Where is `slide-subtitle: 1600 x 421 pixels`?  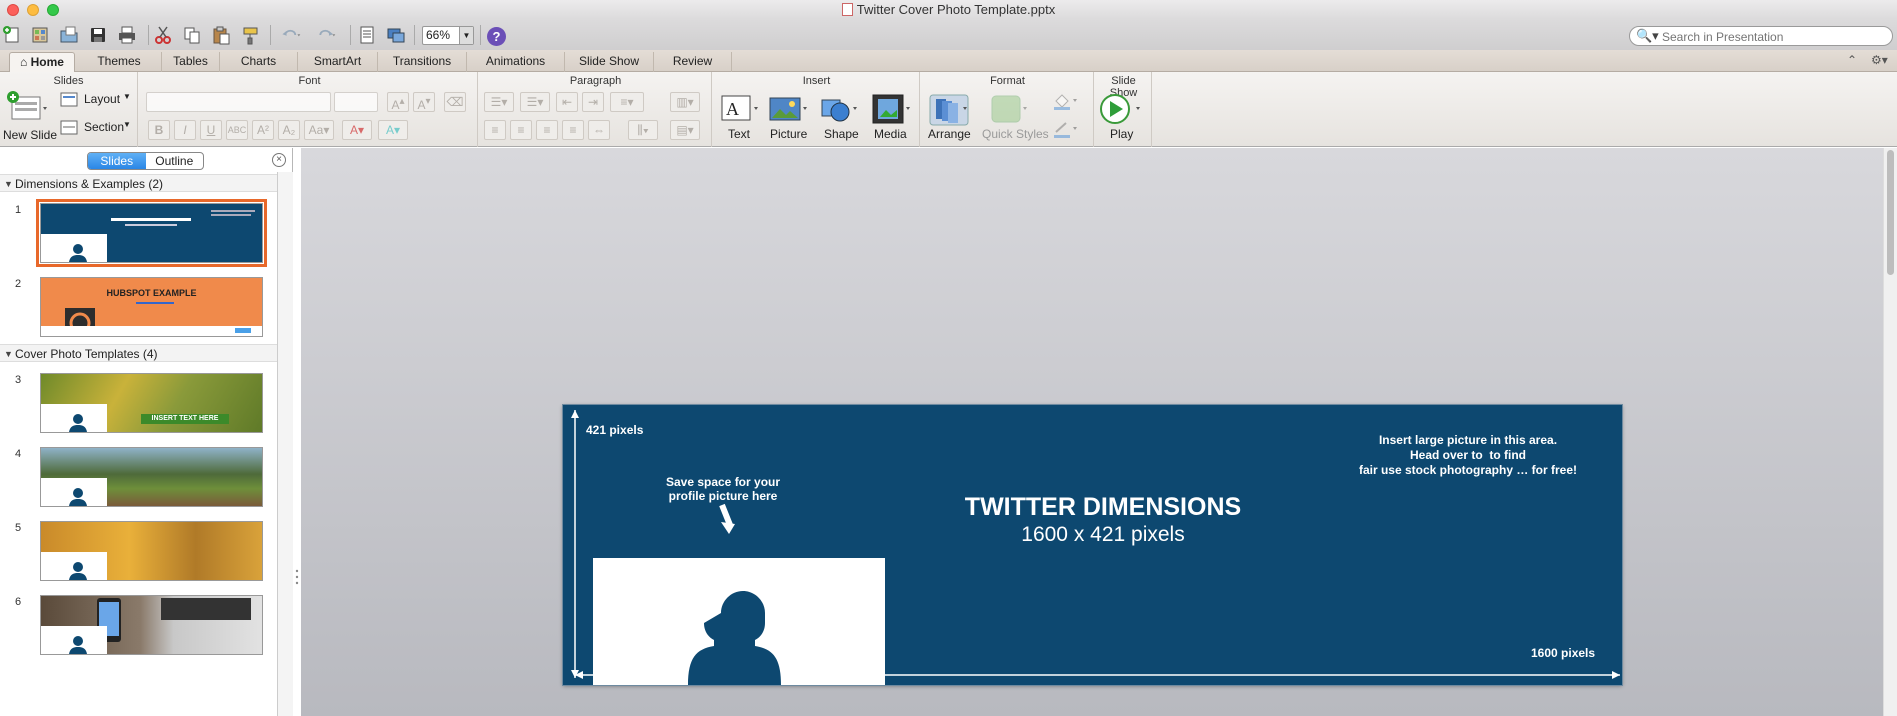 slide-subtitle: 1600 x 421 pixels is located at coordinates (1103, 534).